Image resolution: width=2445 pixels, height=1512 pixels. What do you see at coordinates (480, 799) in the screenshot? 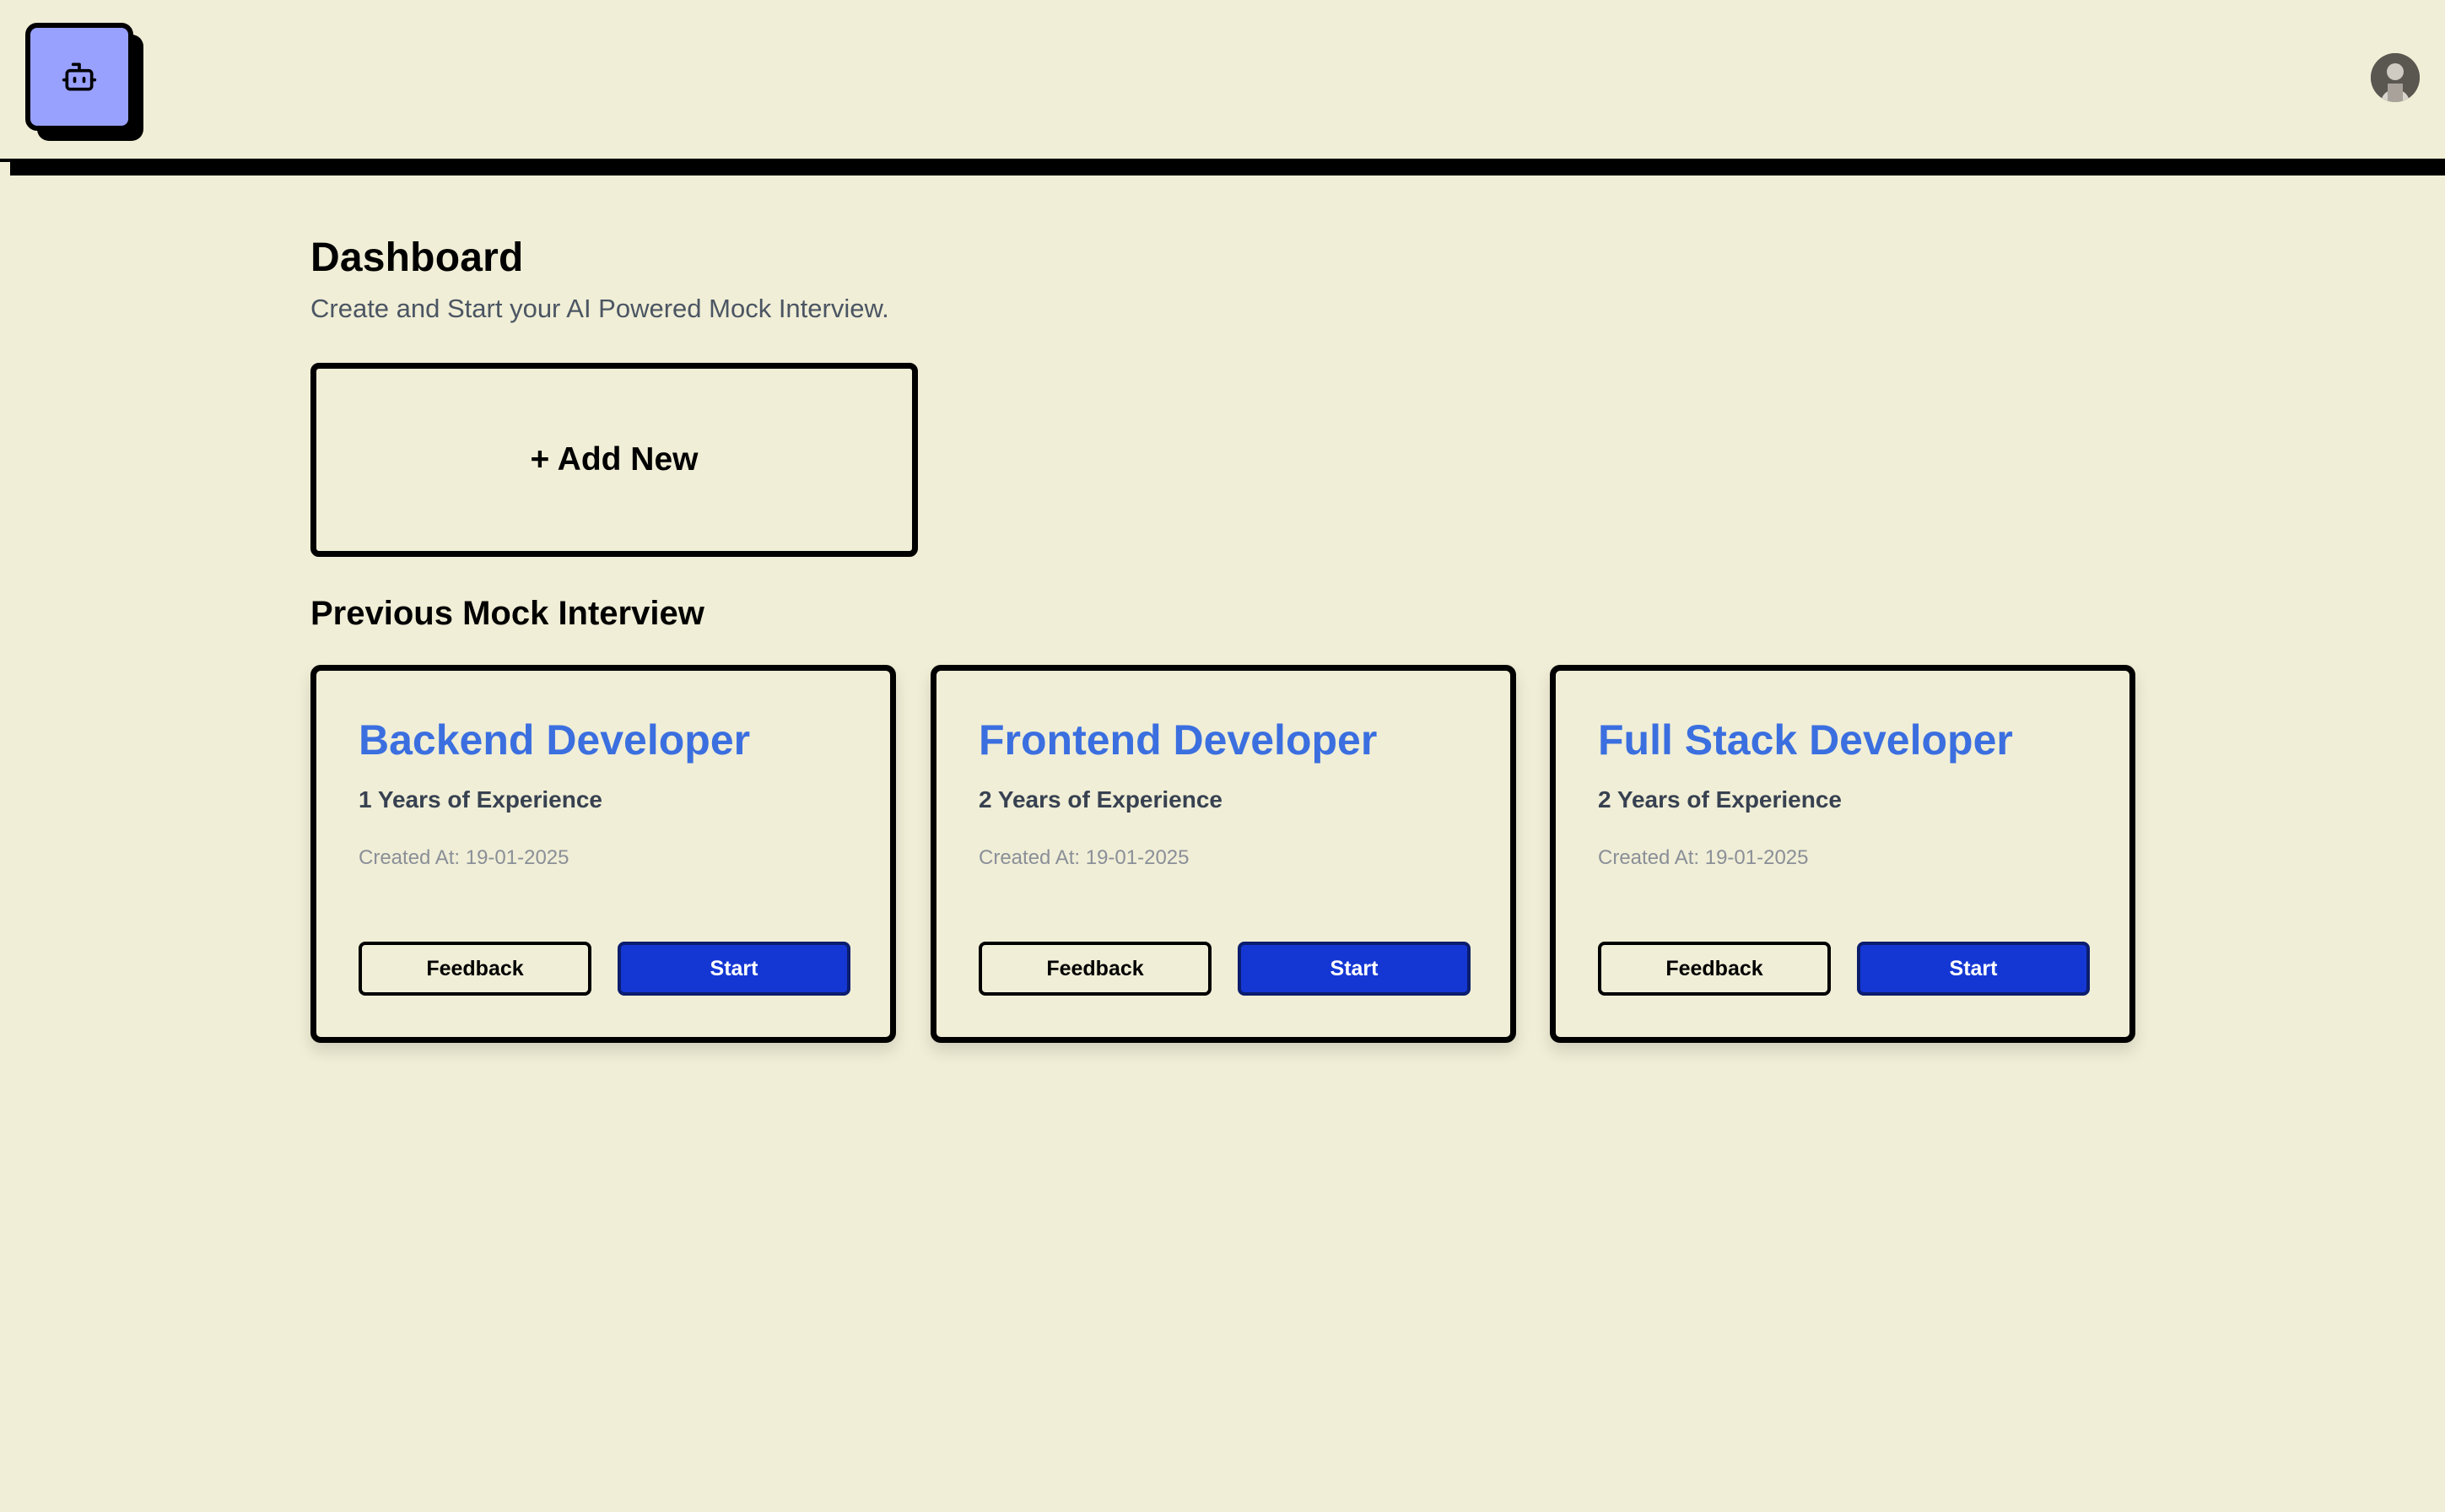
I see `interview-experience: 1 Years of Experience` at bounding box center [480, 799].